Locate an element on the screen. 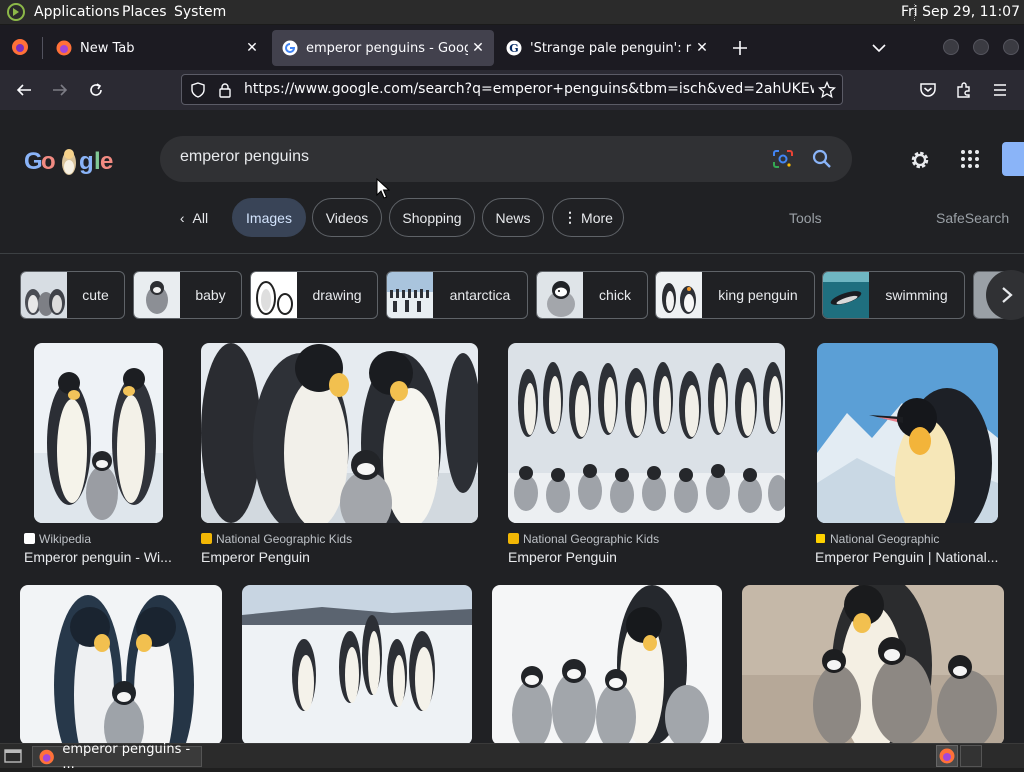 Image resolution: width=1024 pixels, height=772 pixels. filter-images: Images is located at coordinates (269, 217).